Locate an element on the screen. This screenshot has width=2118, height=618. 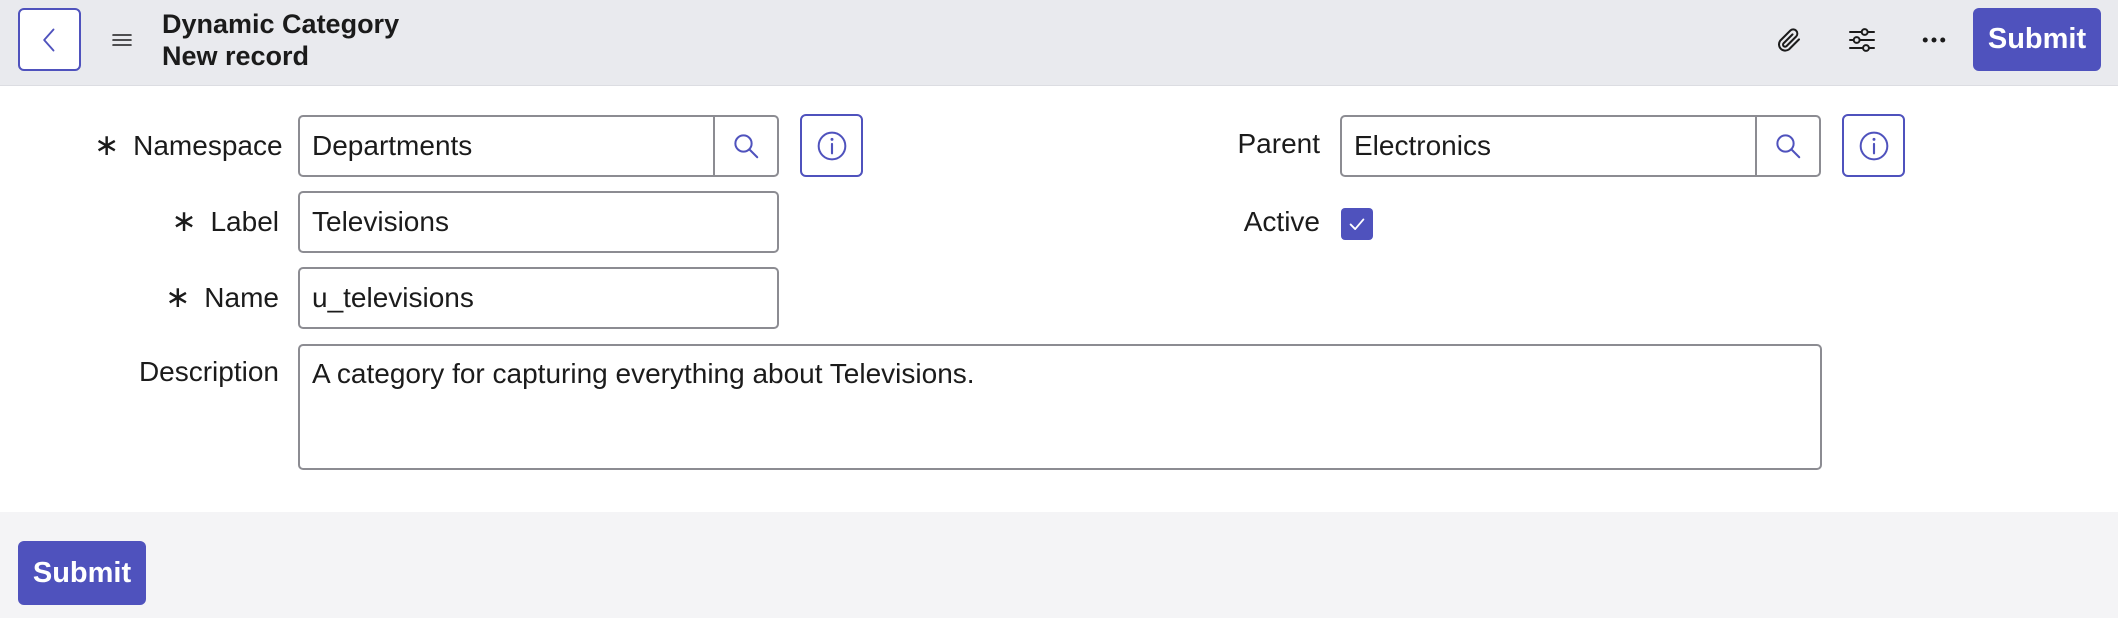
sliders-icon is located at coordinates (1862, 40).